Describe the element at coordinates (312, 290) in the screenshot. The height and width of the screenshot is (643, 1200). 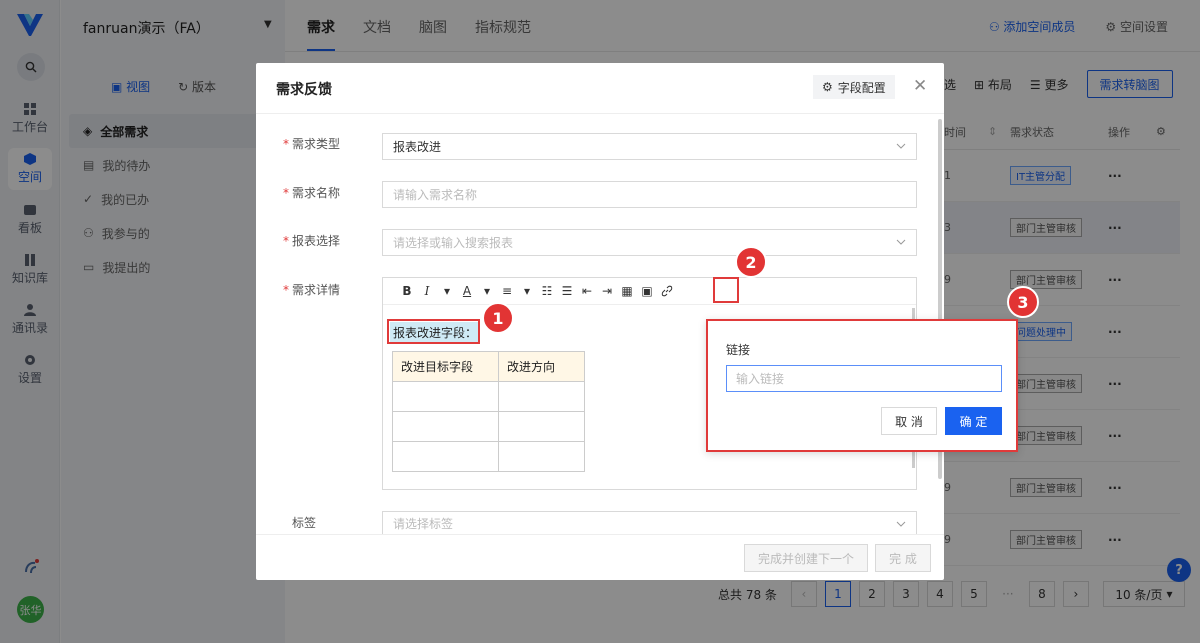
I see `detail-label: * 需求详情` at that location.